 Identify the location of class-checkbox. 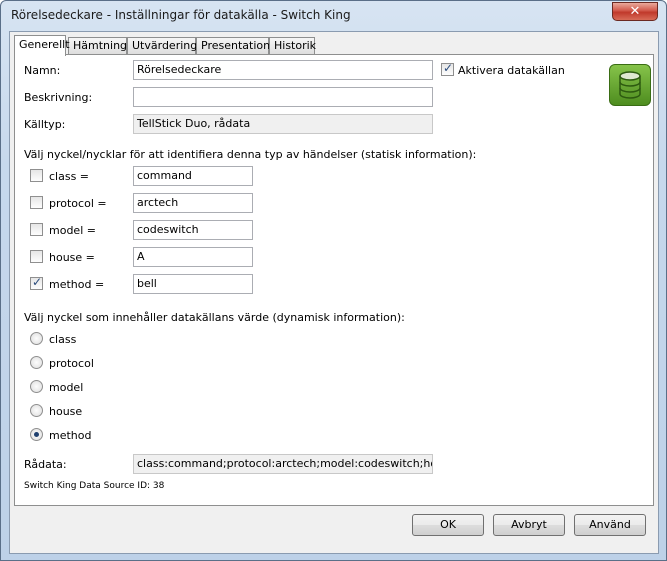
(36, 175).